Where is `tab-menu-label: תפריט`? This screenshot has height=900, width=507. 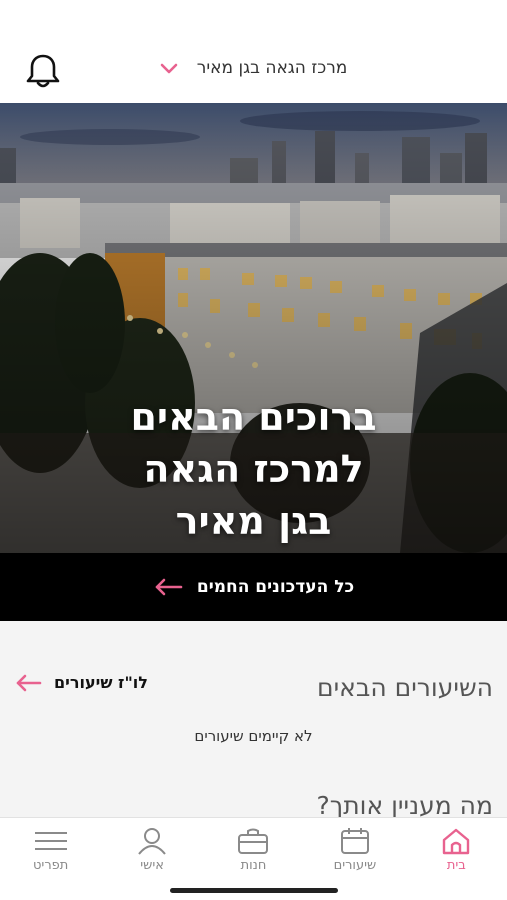 tab-menu-label: תפריט is located at coordinates (51, 865).